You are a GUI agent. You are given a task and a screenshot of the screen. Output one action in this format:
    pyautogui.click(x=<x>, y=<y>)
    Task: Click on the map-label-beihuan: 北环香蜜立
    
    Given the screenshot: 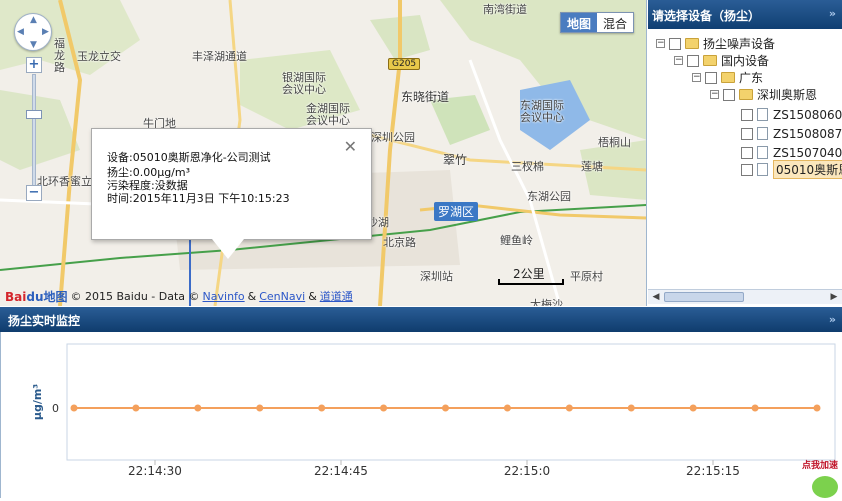 What is the action you would take?
    pyautogui.click(x=64, y=181)
    